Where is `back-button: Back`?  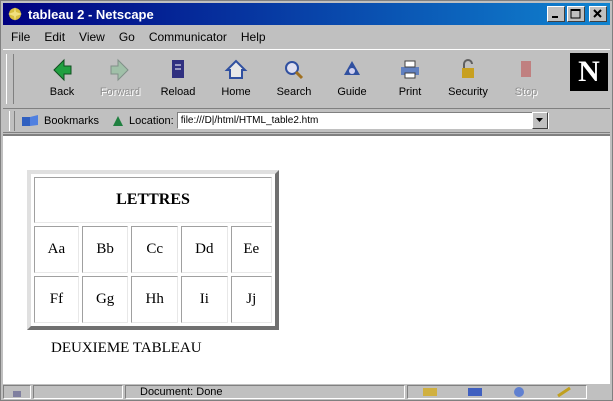
back-button: Back is located at coordinates (62, 78).